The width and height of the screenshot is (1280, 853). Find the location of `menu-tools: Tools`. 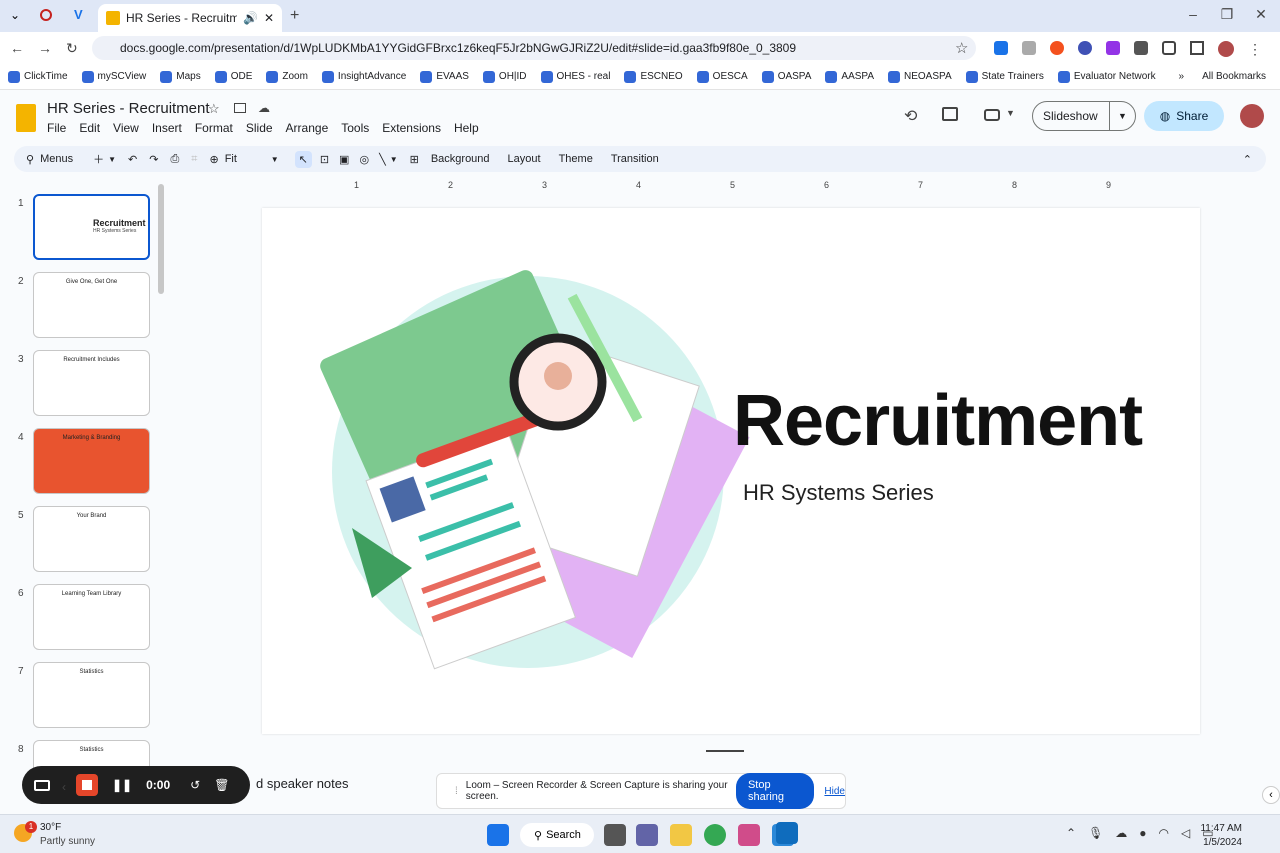

menu-tools: Tools is located at coordinates (355, 128).